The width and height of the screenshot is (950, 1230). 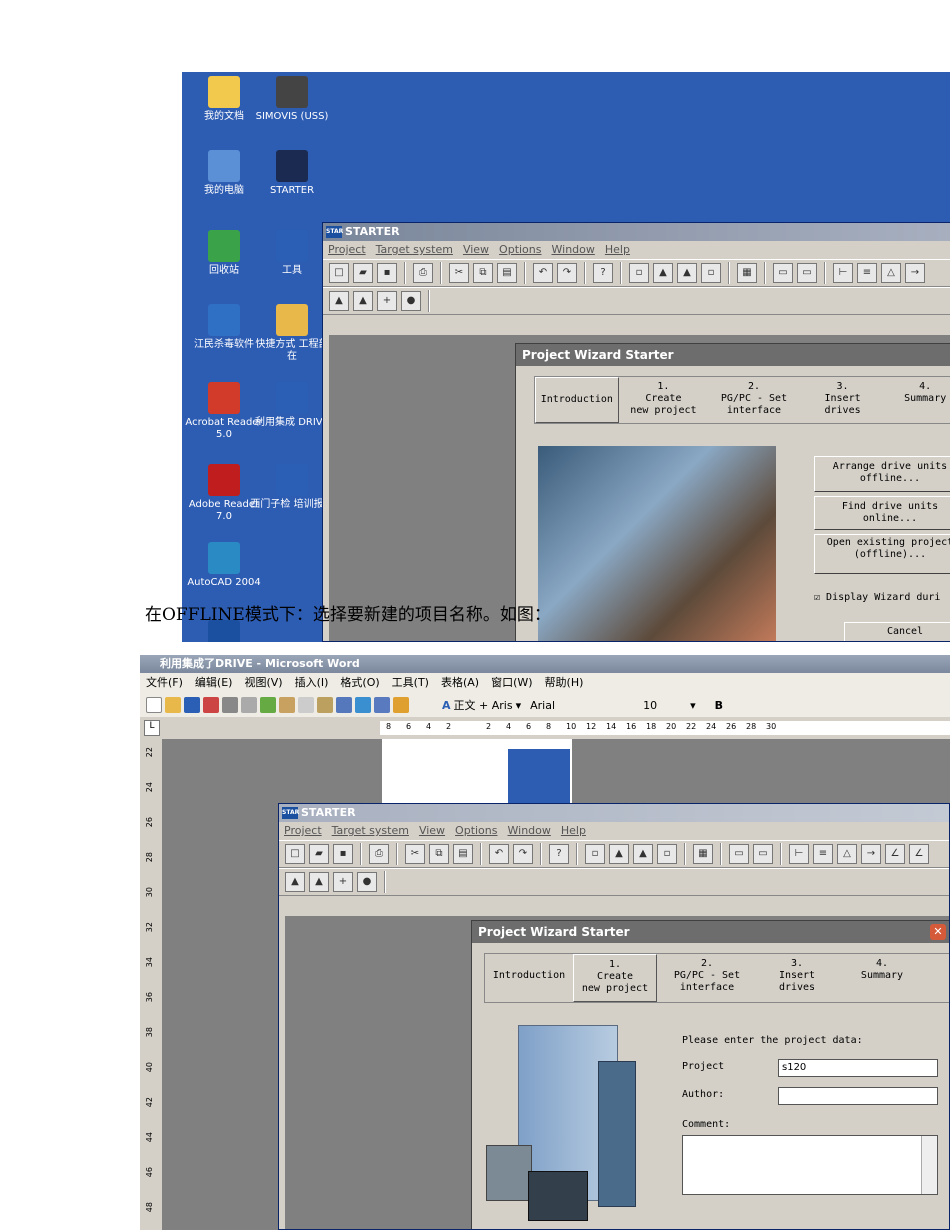 I want to click on open-icon, so click(x=173, y=705).